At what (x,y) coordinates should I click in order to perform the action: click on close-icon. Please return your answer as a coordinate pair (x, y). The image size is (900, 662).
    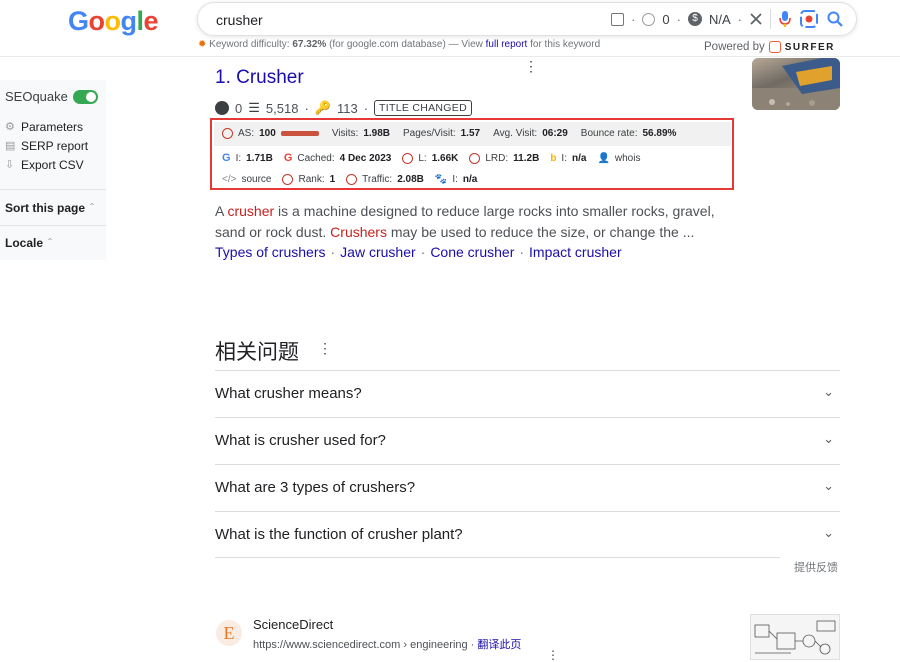
    Looking at the image, I should click on (756, 19).